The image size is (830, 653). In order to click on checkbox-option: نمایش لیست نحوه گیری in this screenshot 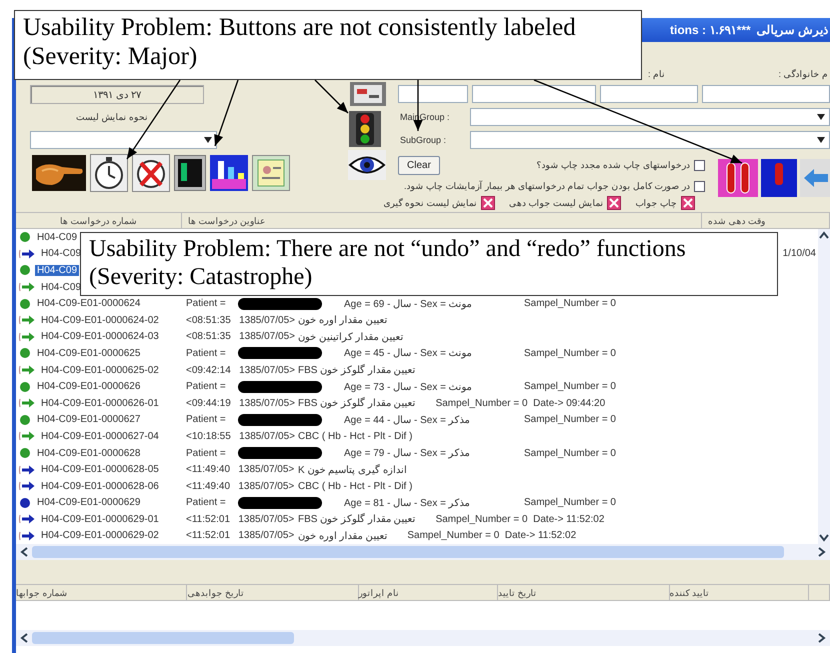, I will do `click(439, 203)`.